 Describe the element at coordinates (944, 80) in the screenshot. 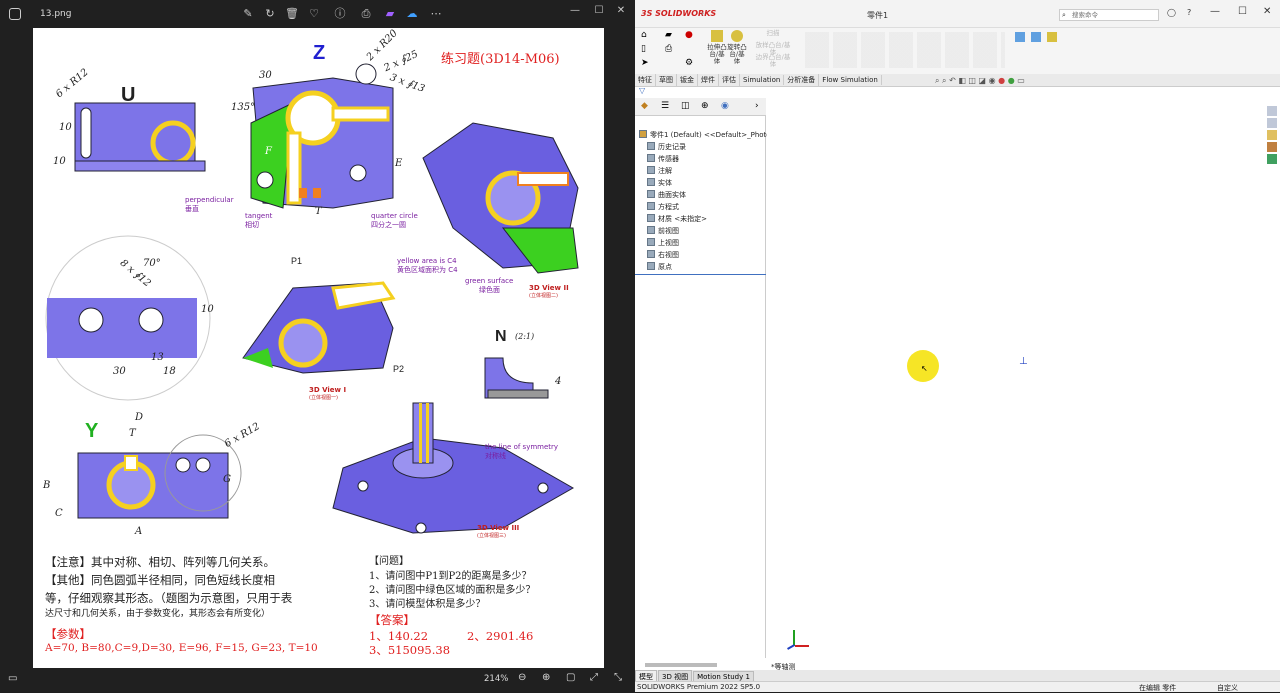

I see `zoom-area-icon: ⌕` at that location.